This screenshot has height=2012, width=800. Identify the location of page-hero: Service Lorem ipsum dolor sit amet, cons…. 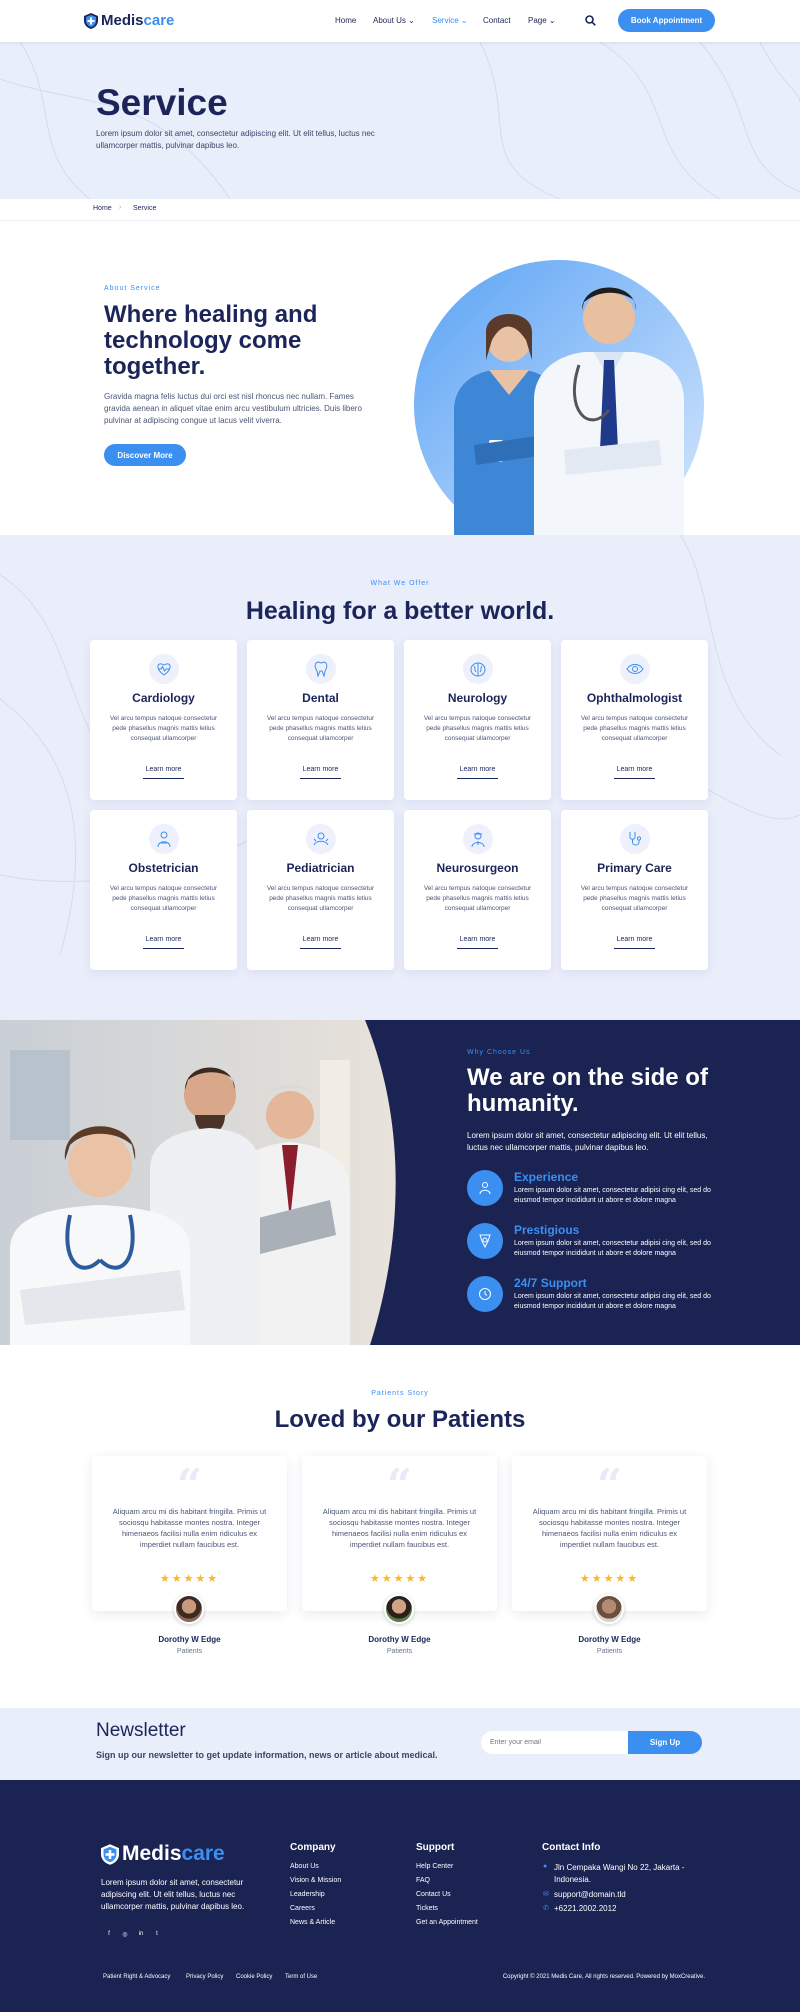
(400, 120).